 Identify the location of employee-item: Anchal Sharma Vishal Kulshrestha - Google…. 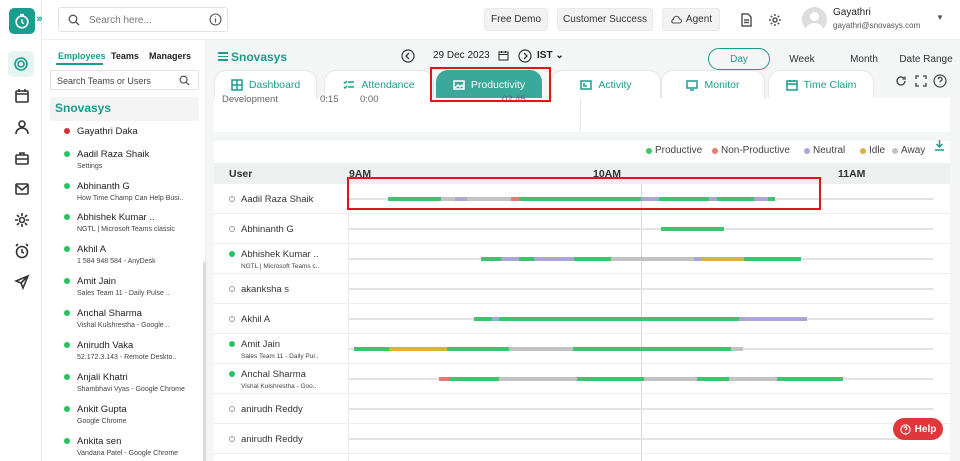
(116, 318).